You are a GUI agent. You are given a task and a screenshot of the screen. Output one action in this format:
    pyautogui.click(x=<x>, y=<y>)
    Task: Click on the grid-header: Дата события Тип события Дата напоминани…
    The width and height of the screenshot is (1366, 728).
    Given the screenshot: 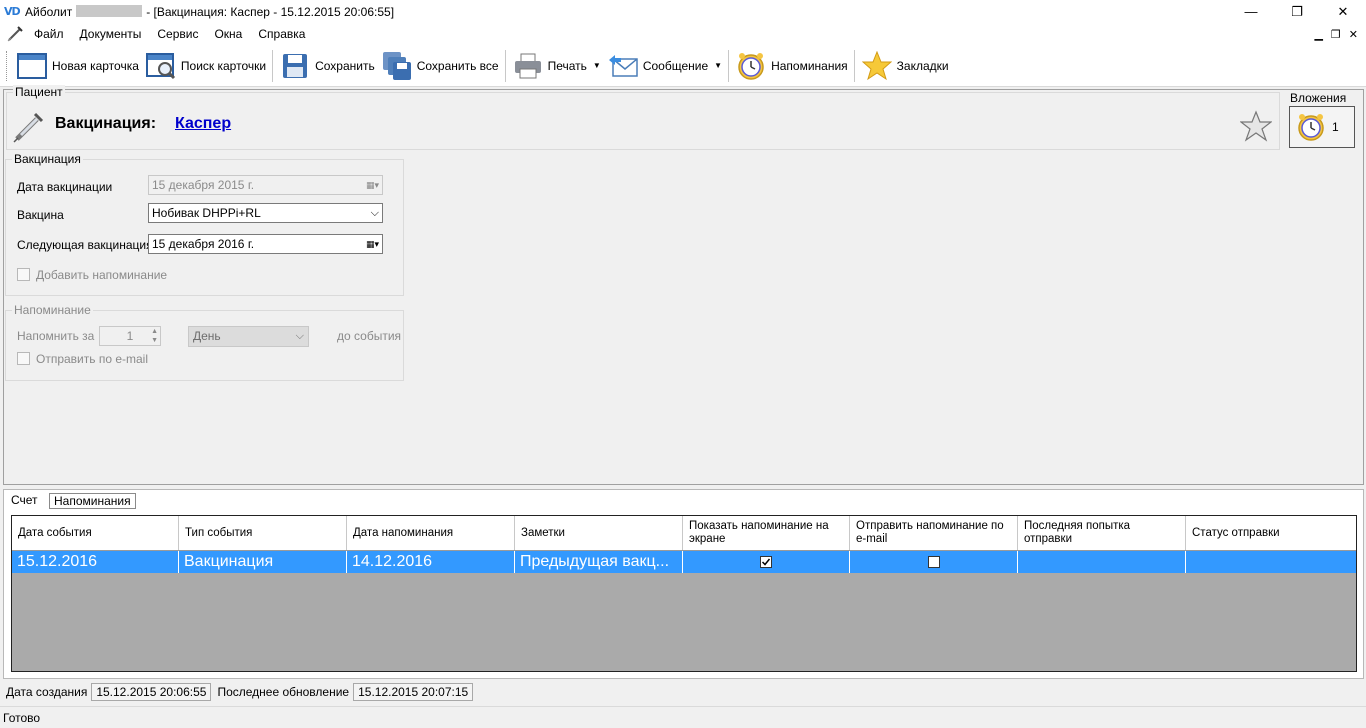 What is the action you would take?
    pyautogui.click(x=684, y=533)
    